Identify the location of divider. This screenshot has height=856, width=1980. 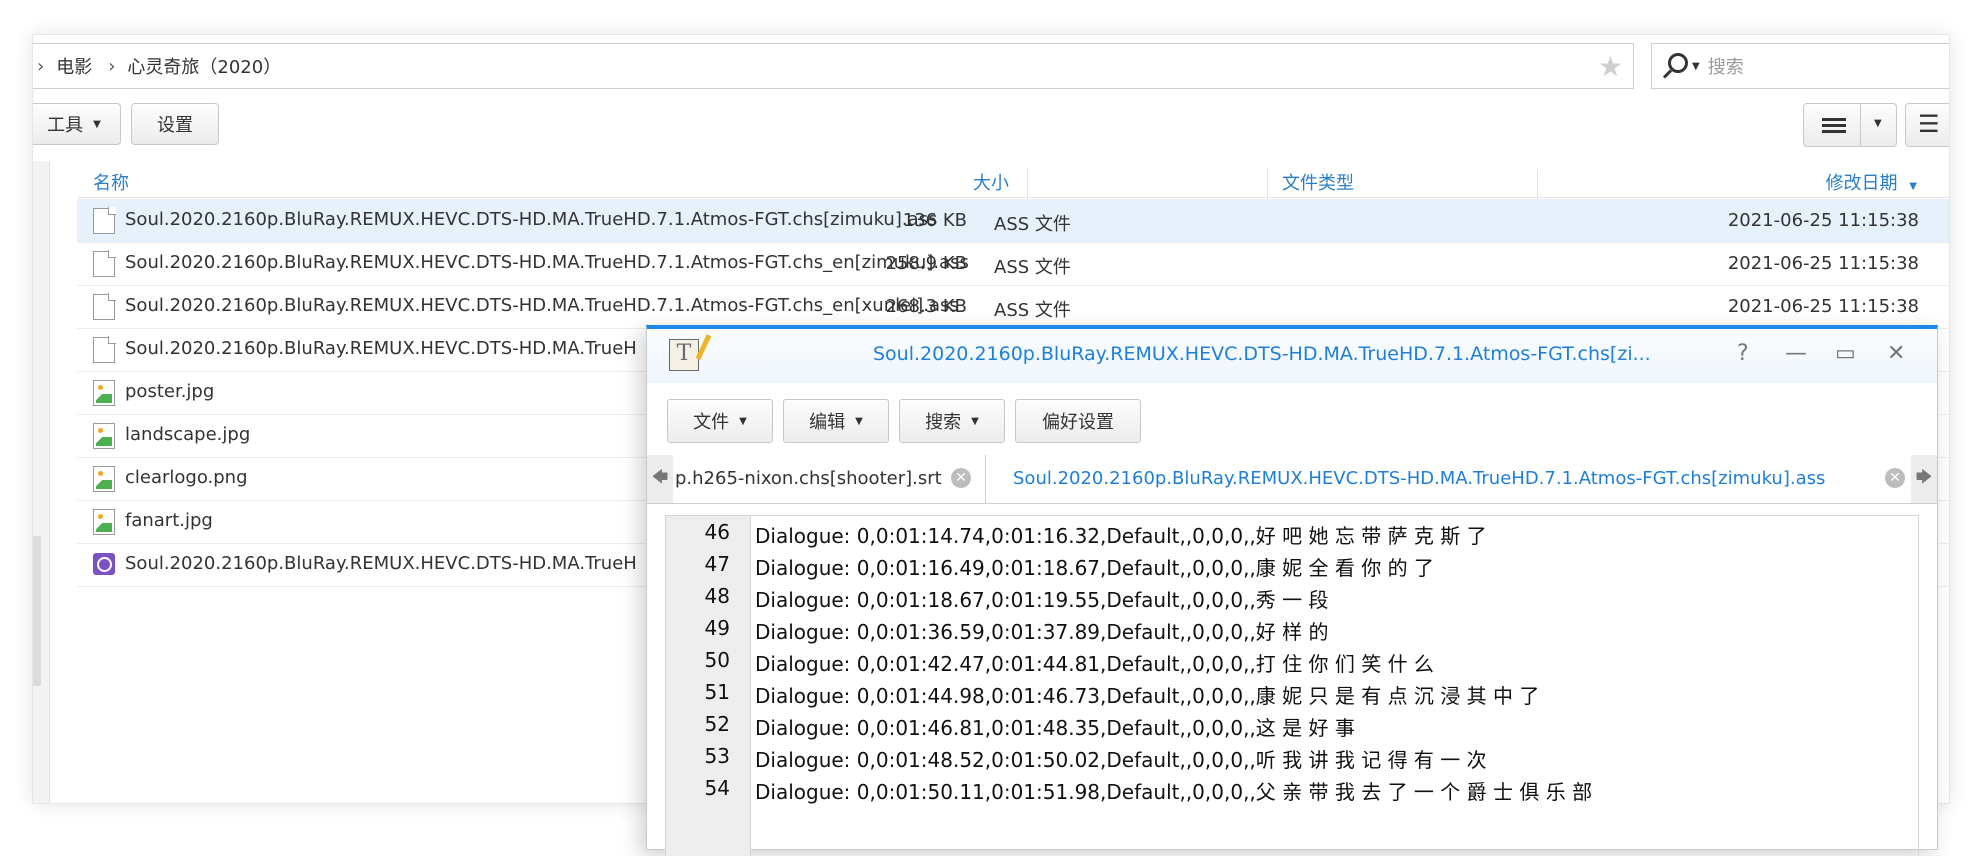
(1860, 125).